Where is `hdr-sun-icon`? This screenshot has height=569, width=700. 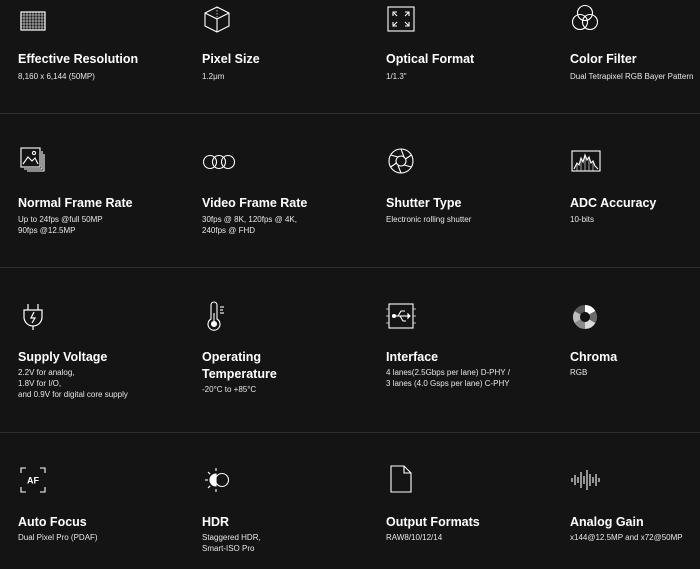
hdr-sun-icon is located at coordinates (218, 480).